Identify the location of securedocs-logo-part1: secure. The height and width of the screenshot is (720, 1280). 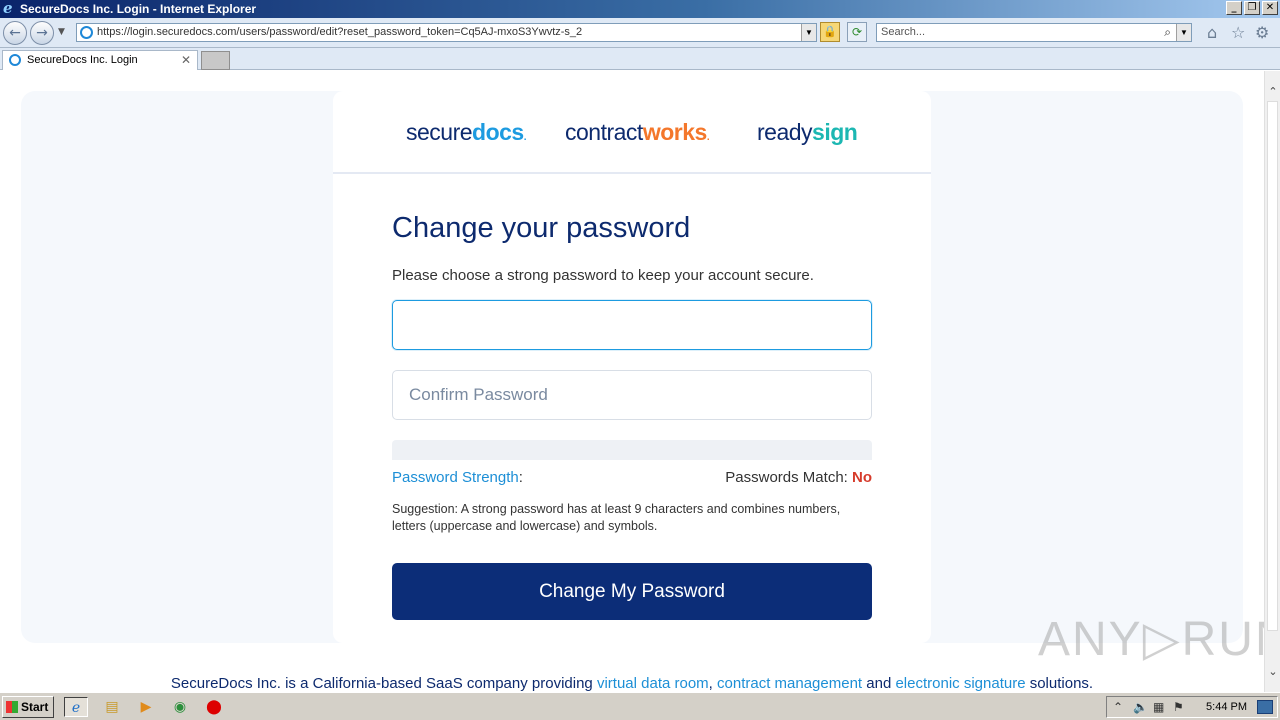
(439, 132).